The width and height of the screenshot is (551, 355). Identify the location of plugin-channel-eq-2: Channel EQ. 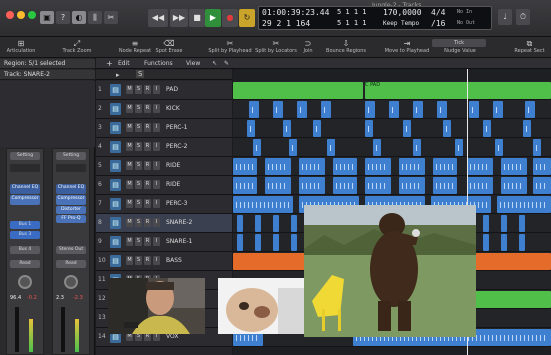
(71, 189).